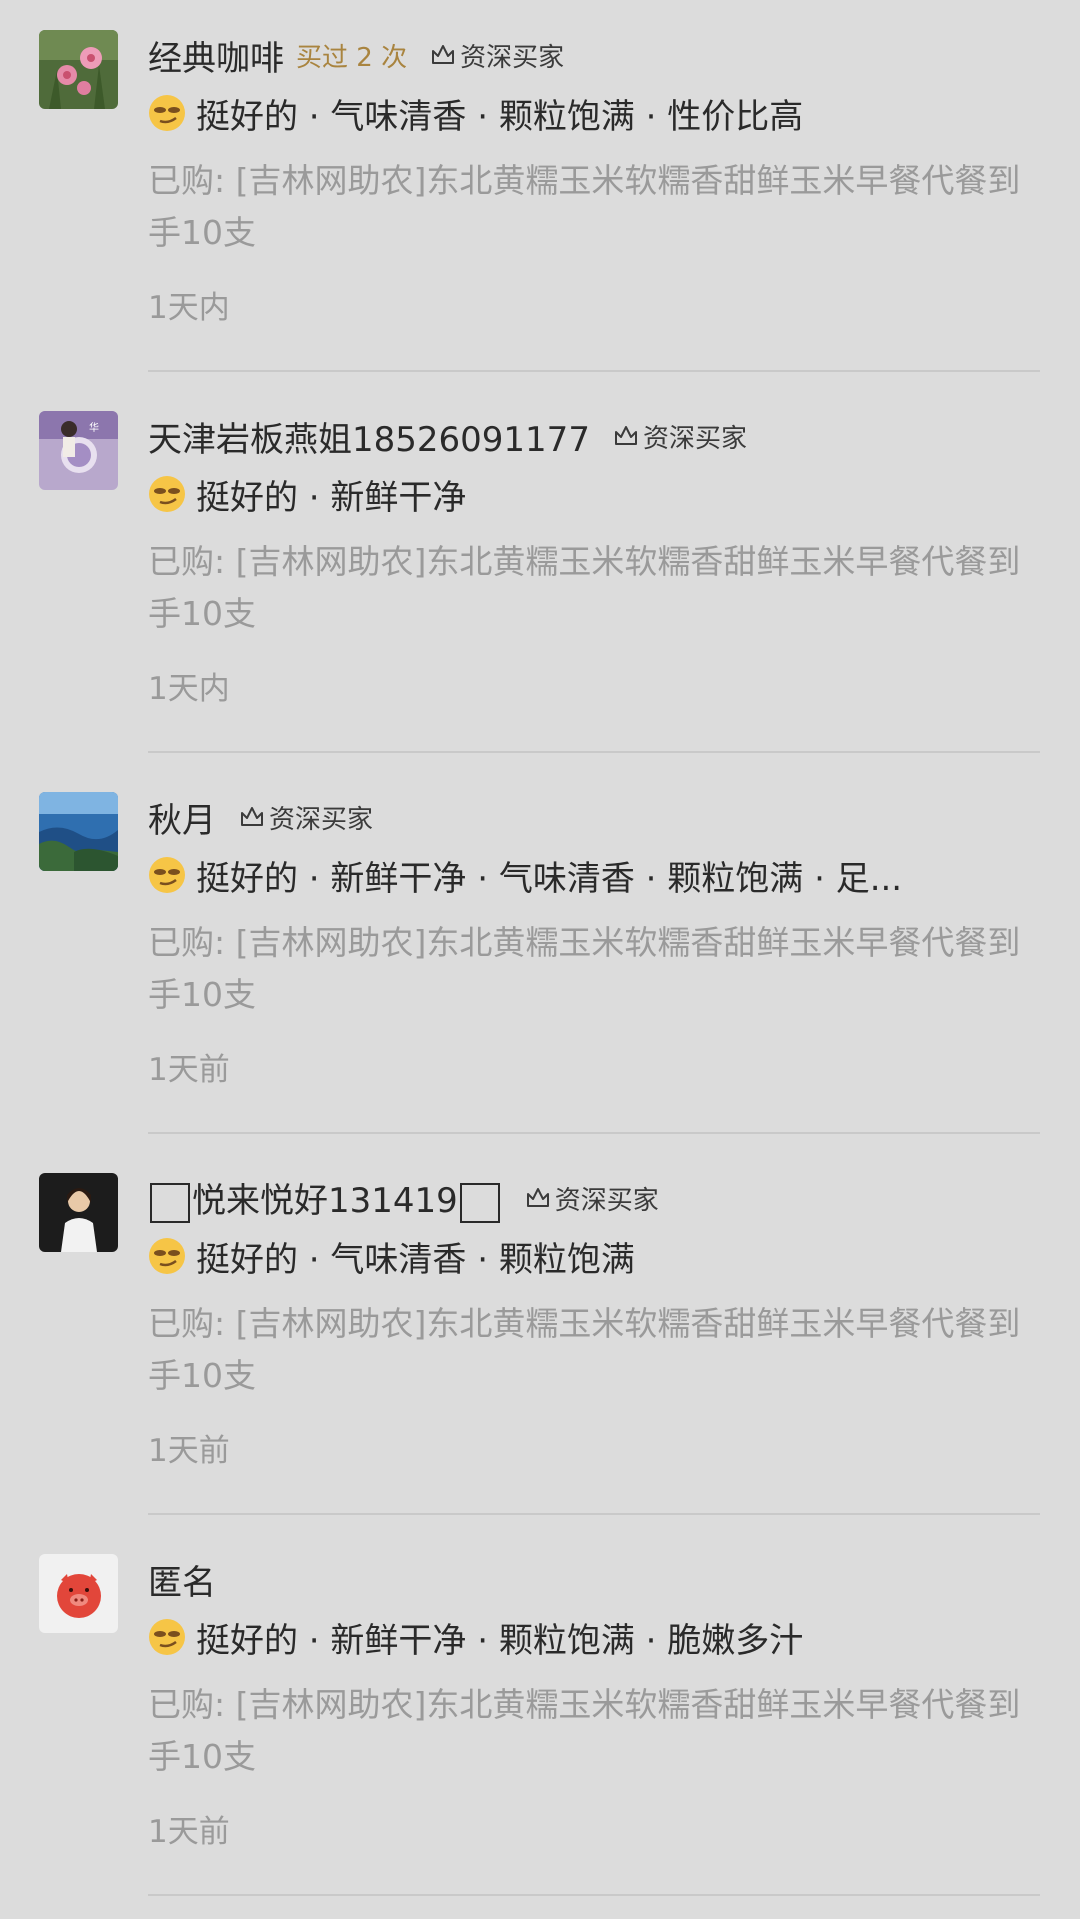 Image resolution: width=1080 pixels, height=1919 pixels. Describe the element at coordinates (369, 436) in the screenshot. I see `username: 天津岩板燕姐18526091177` at that location.